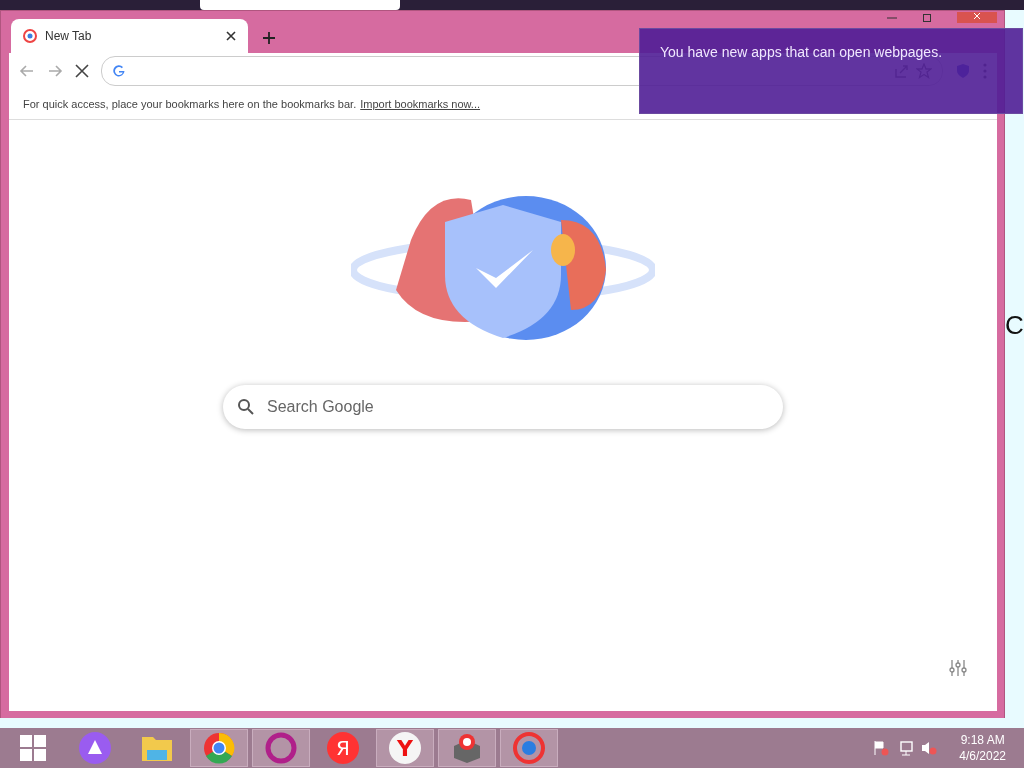 This screenshot has width=1024, height=768. I want to click on back-button, so click(27, 71).